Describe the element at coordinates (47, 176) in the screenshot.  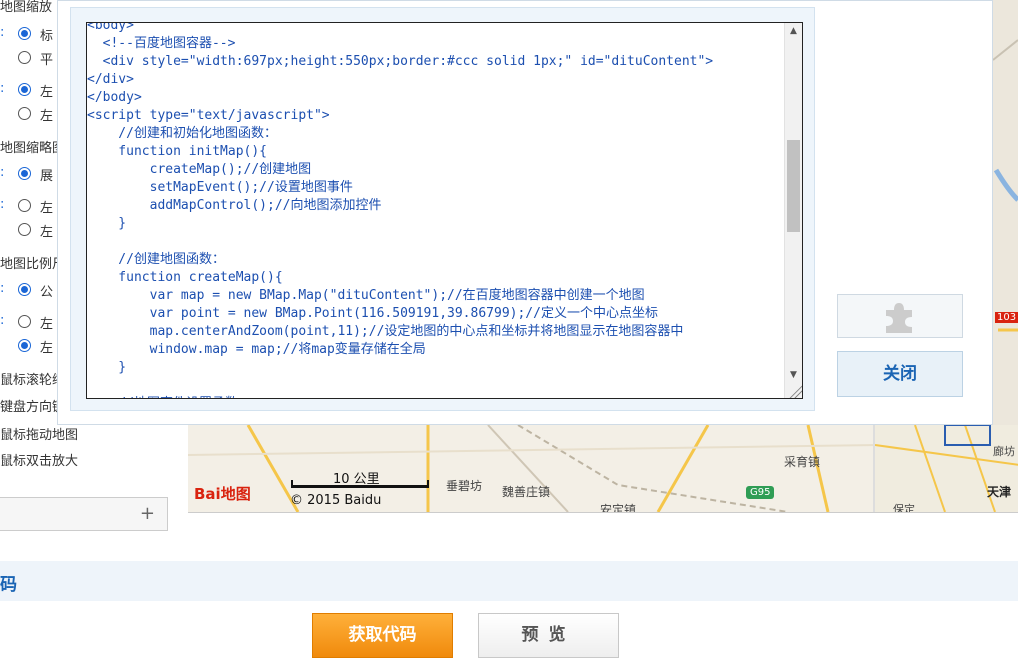
I see `radio-label: 展` at that location.